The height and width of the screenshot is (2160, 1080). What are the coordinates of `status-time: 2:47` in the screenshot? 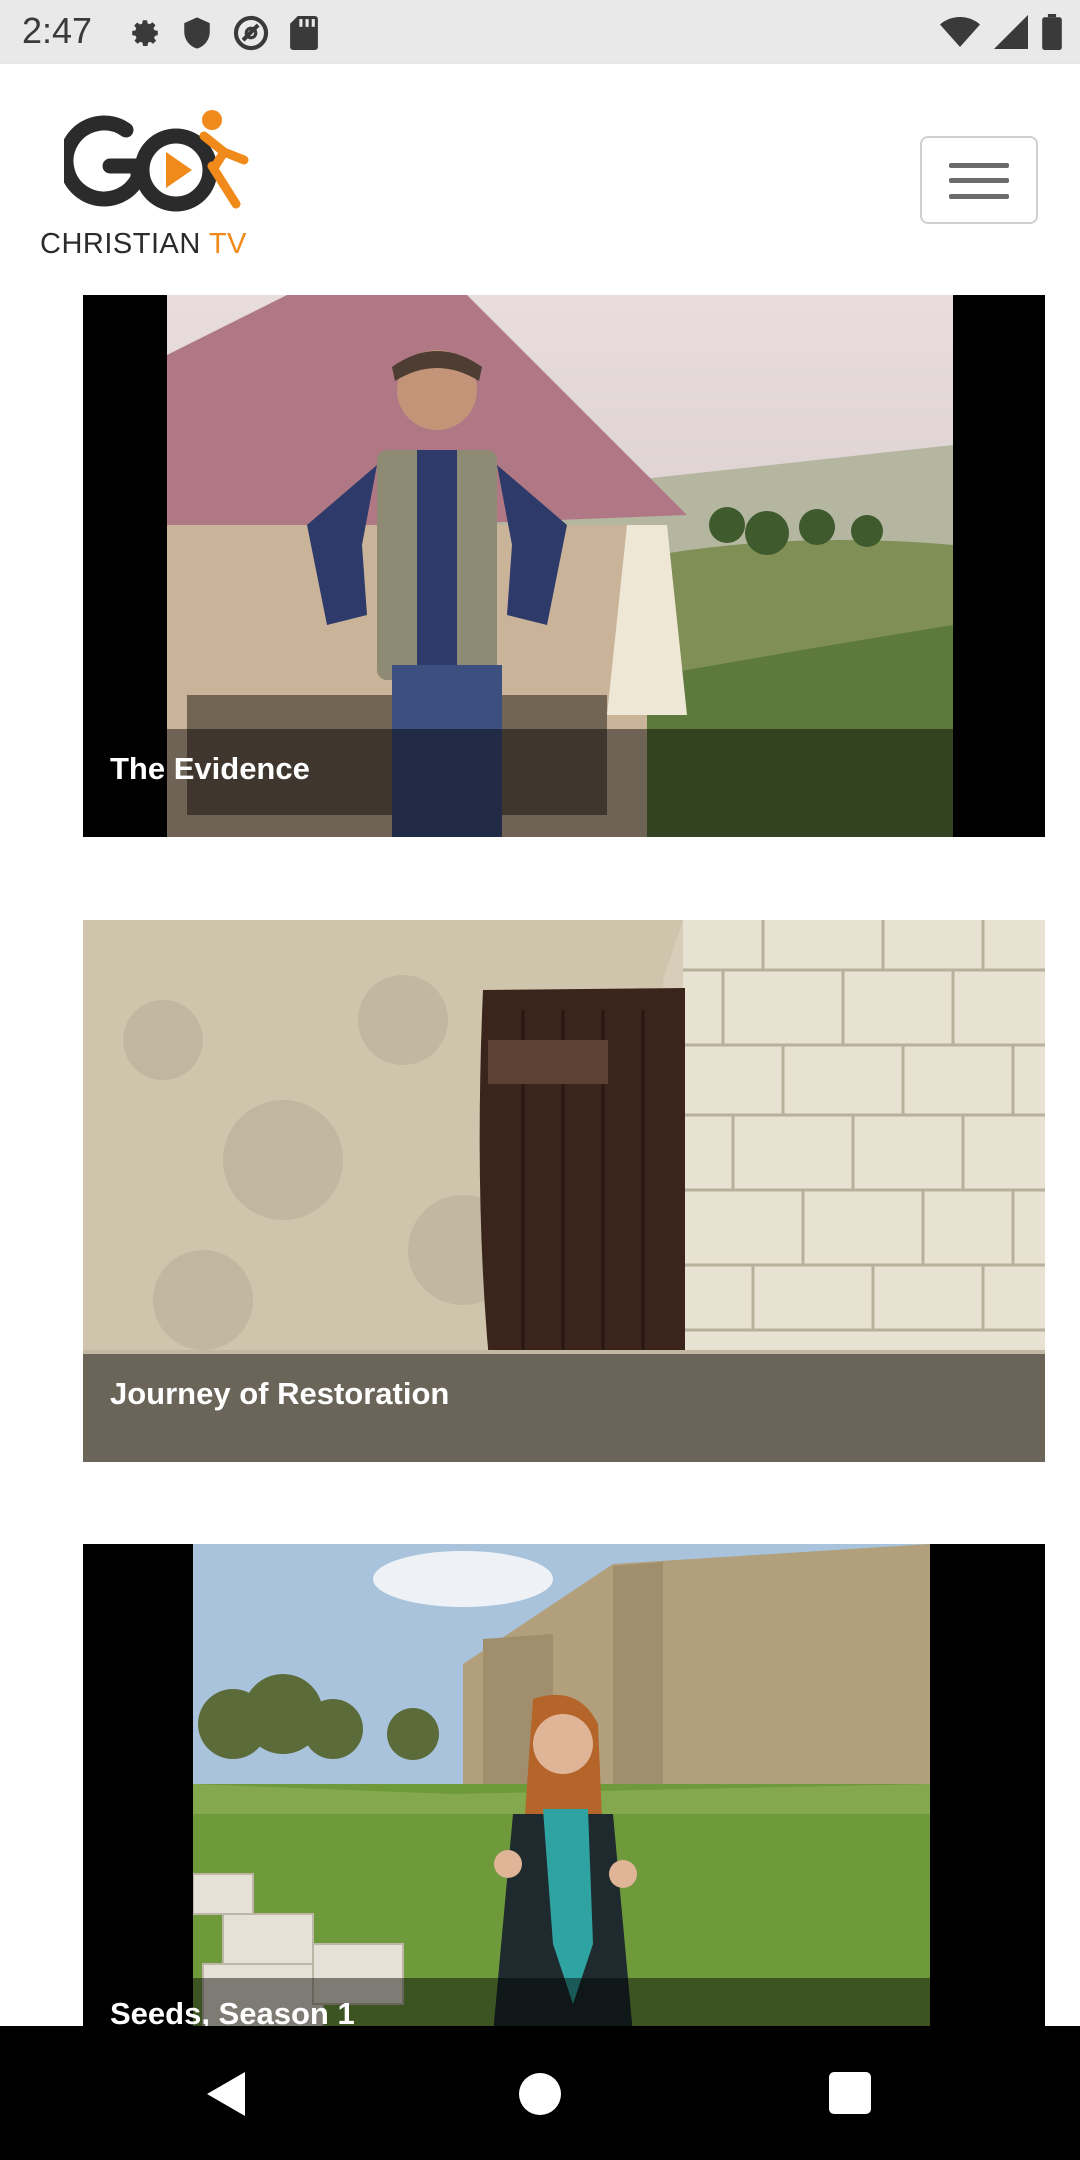 It's located at (57, 30).